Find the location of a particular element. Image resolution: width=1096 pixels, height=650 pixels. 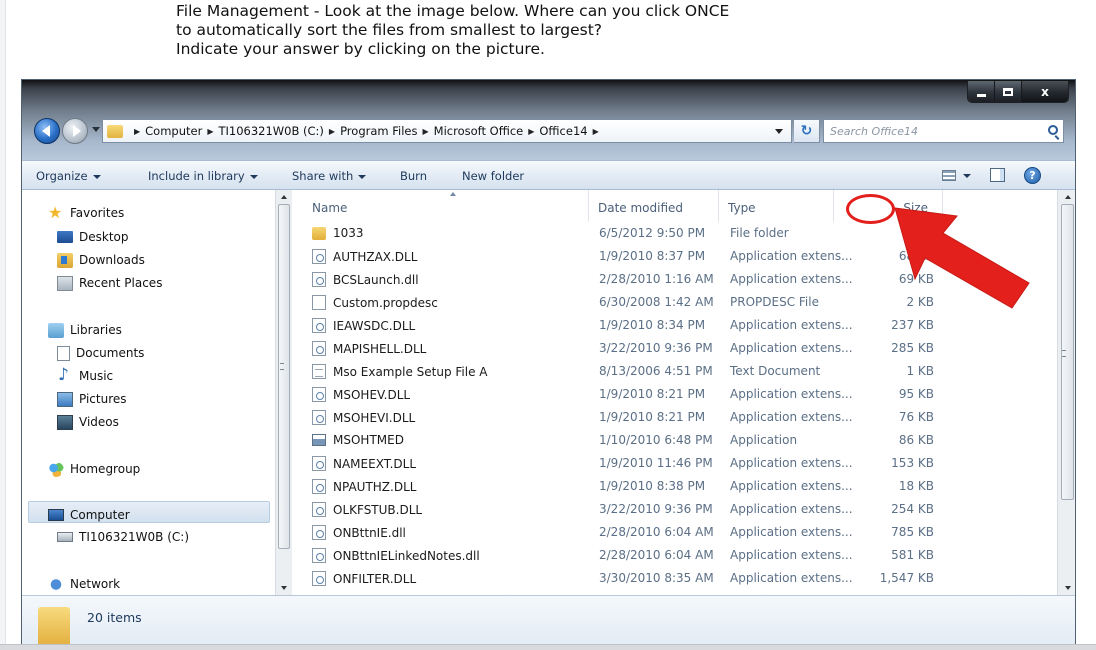

file-name-cell: ONFILTER.DLL is located at coordinates (364, 578).